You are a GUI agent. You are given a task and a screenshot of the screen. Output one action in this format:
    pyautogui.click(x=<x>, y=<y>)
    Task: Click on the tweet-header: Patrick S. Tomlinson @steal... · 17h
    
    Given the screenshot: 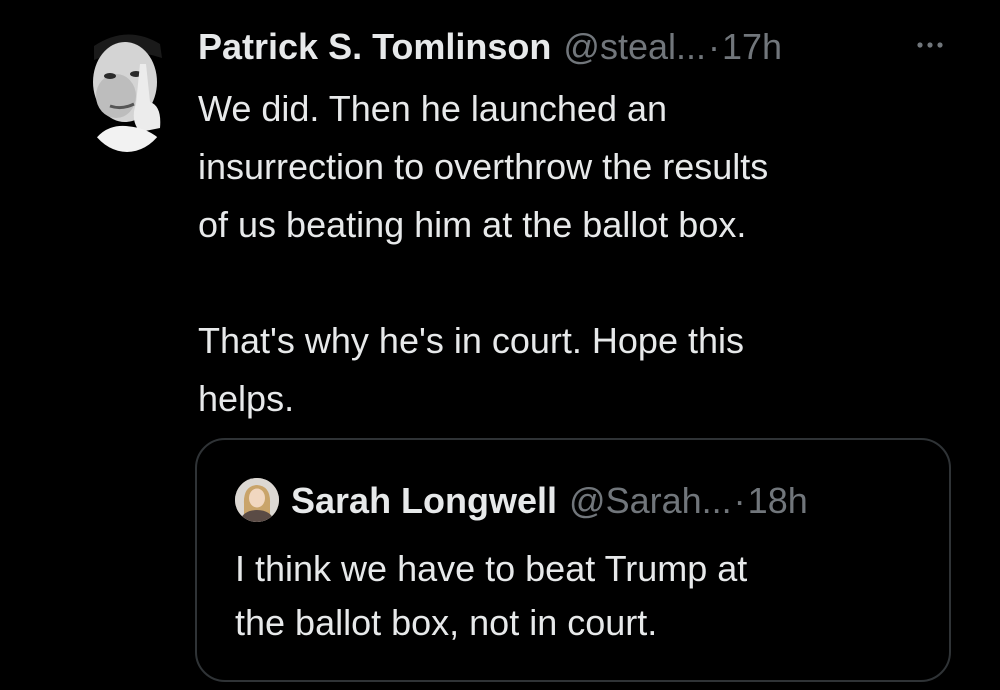 What is the action you would take?
    pyautogui.click(x=490, y=47)
    